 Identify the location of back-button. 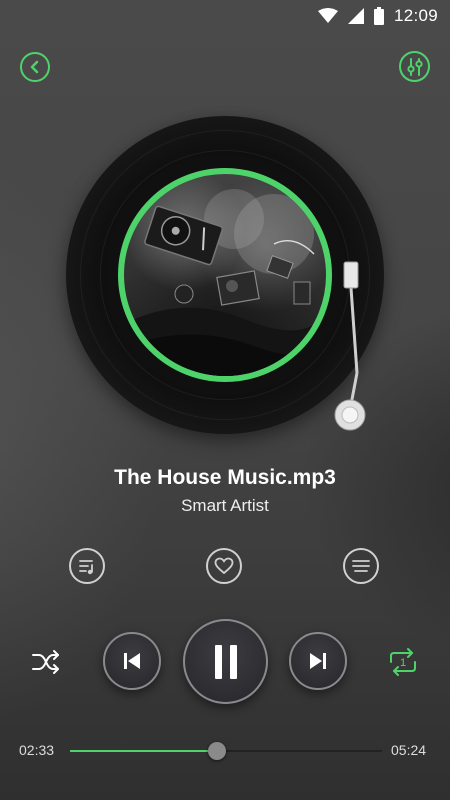
(35, 67).